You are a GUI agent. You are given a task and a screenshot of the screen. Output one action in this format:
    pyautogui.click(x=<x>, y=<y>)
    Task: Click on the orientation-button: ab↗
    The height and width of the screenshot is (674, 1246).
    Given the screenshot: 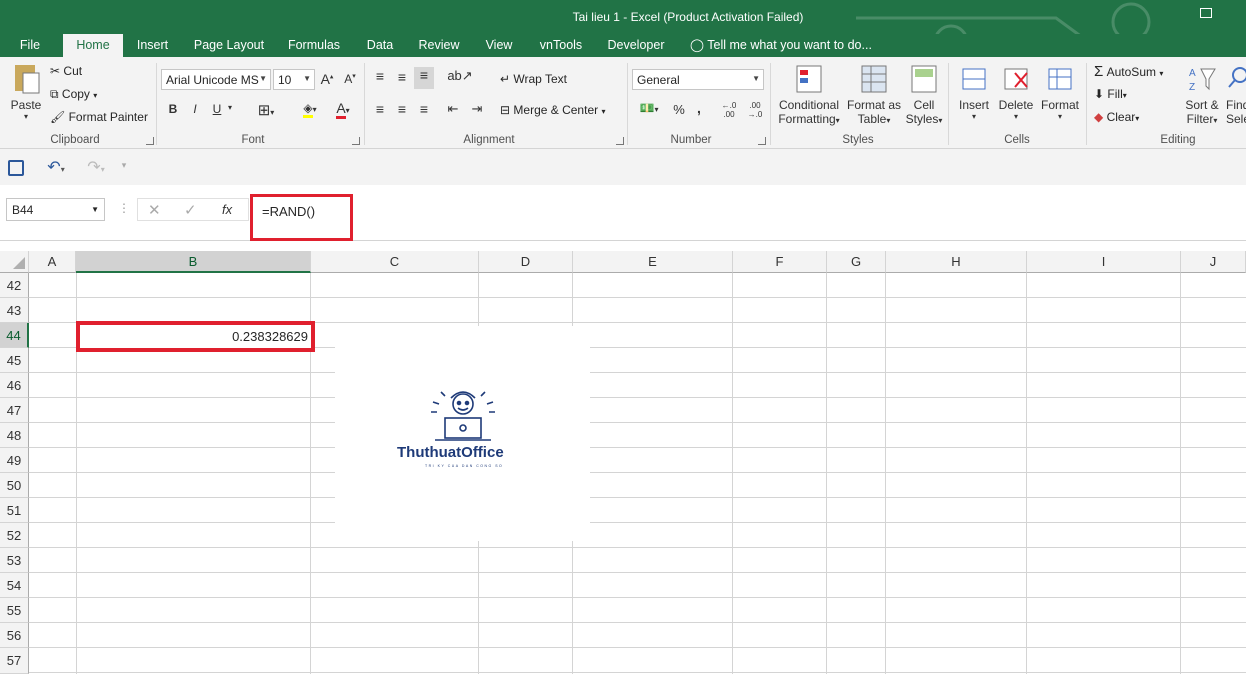 What is the action you would take?
    pyautogui.click(x=460, y=76)
    